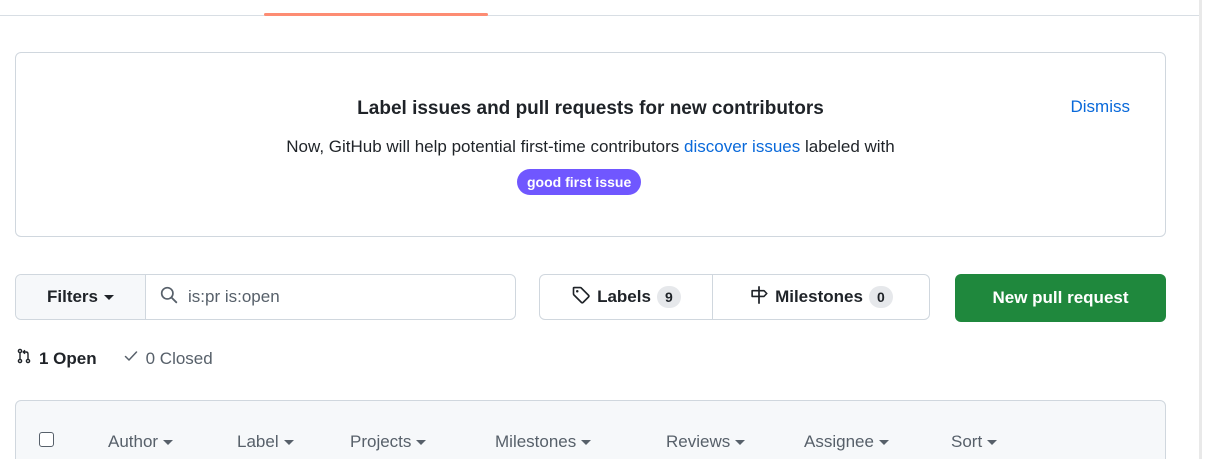  I want to click on new-pull-request-button: New pull request, so click(1060, 298).